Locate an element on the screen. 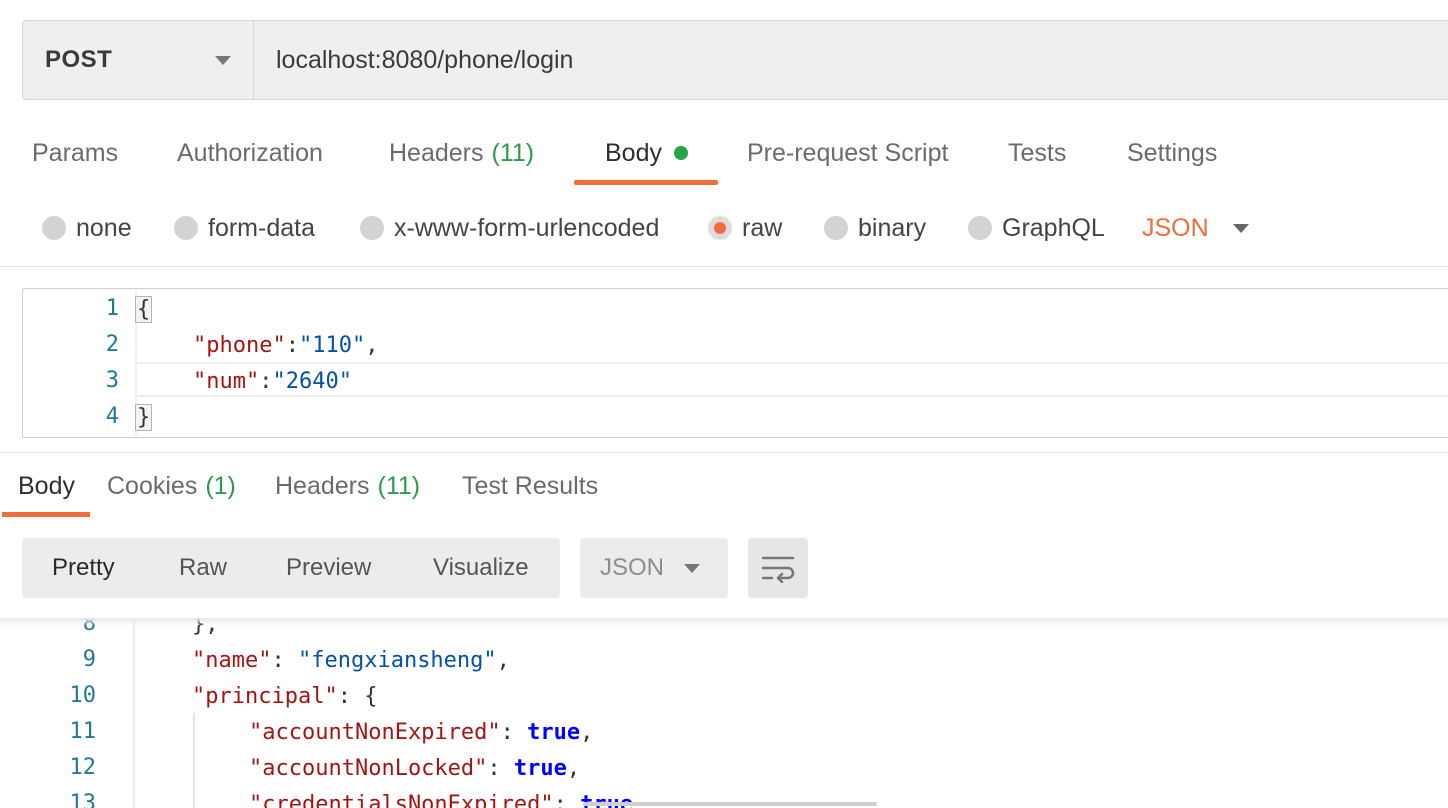 This screenshot has height=808, width=1448. tab-params: Params is located at coordinates (75, 153).